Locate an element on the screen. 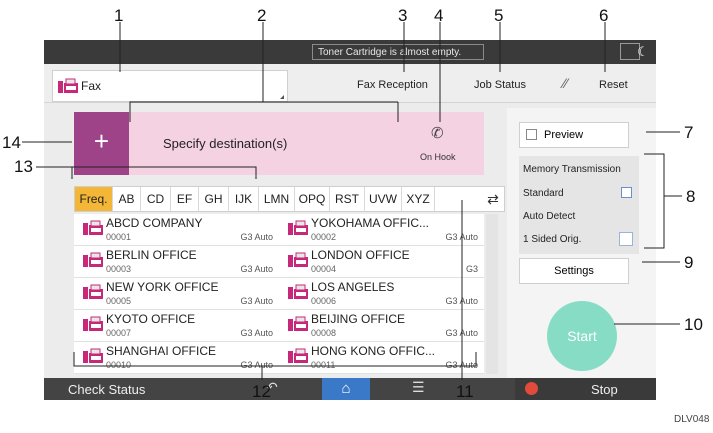 This screenshot has height=433, width=713. energy-saver-moon-icon: ☾ is located at coordinates (643, 51).